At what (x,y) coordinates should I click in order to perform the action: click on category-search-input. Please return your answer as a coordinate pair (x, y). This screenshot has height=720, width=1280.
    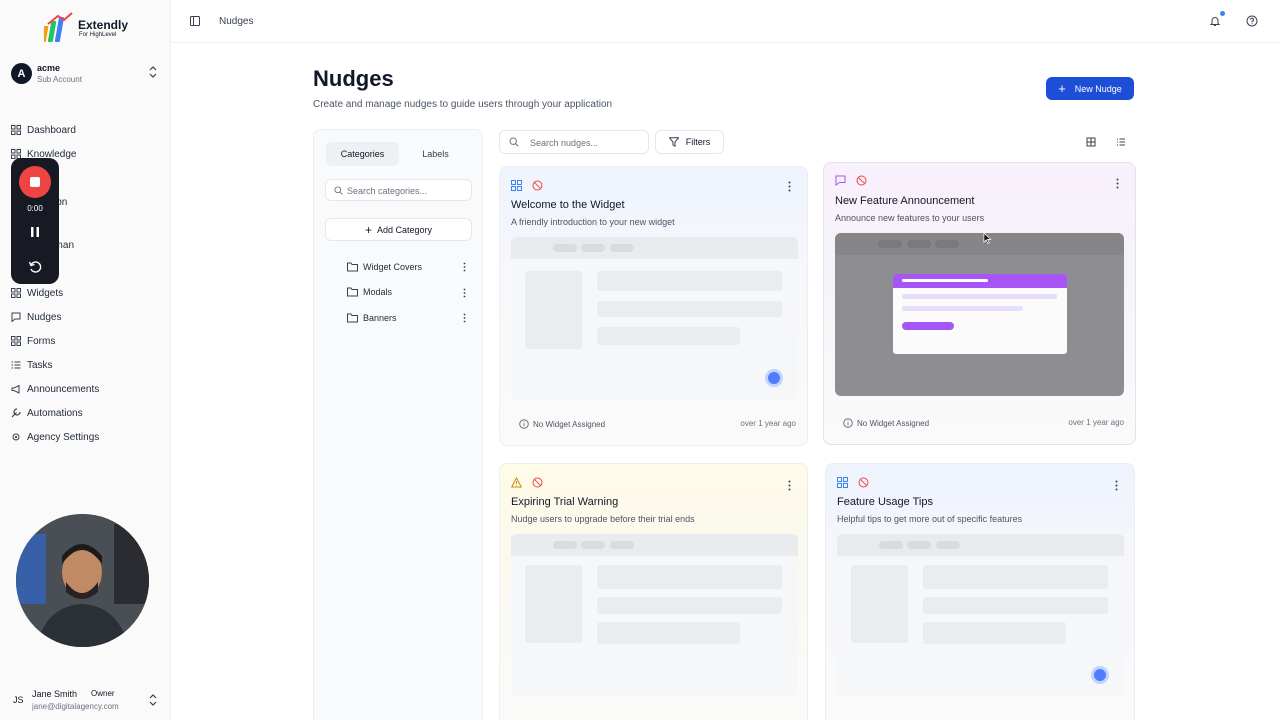
    Looking at the image, I should click on (407, 190).